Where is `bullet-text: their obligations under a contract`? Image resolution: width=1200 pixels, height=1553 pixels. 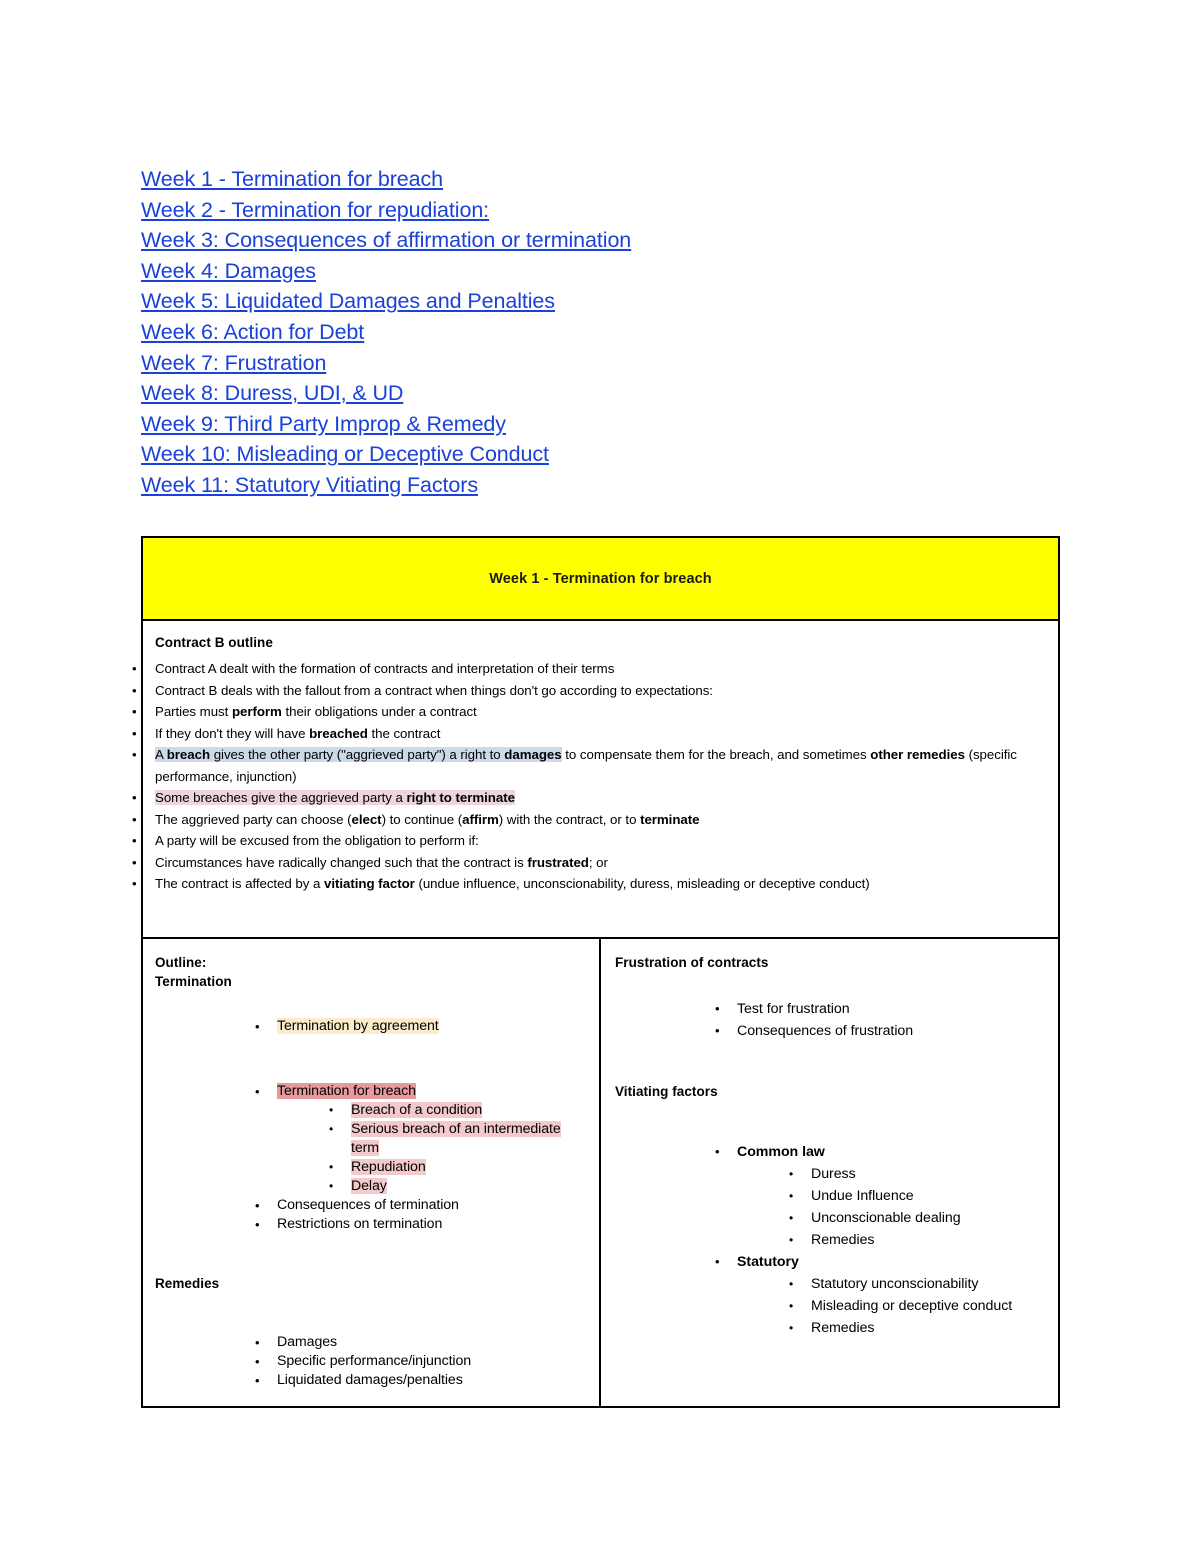
bullet-text: their obligations under a contract is located at coordinates (379, 711).